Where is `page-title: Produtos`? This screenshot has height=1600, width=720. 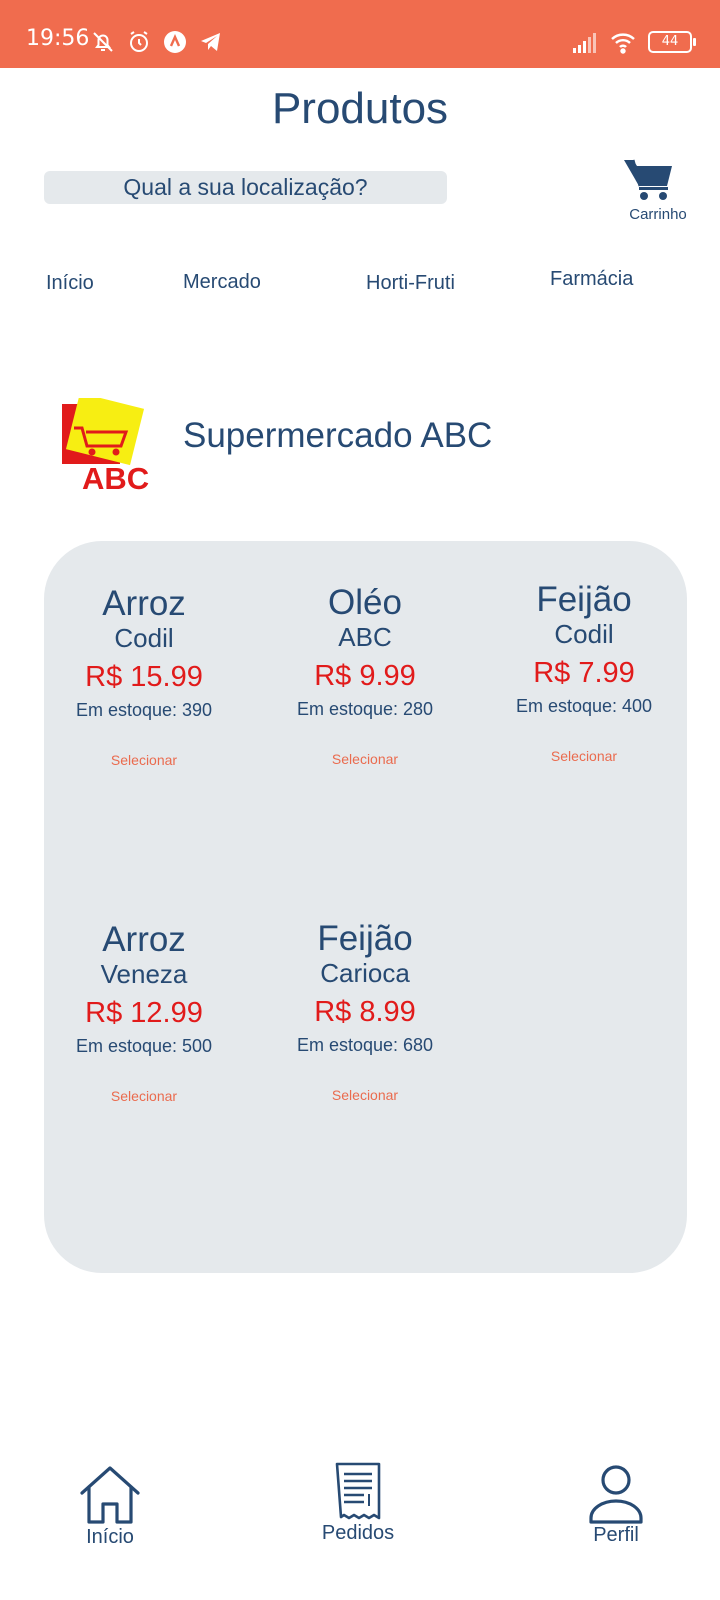 page-title: Produtos is located at coordinates (360, 108).